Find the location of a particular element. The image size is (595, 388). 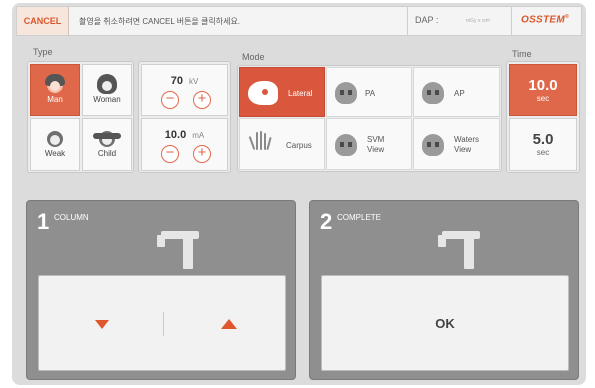

pa-skull-icon is located at coordinates (346, 93).